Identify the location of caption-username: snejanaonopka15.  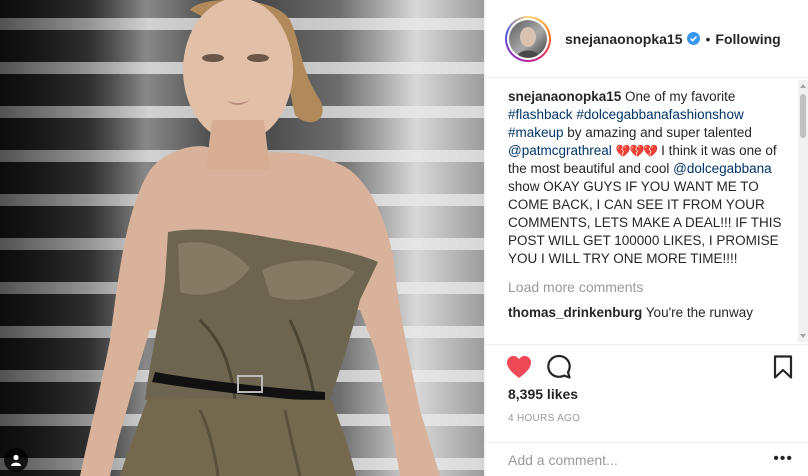
(564, 96).